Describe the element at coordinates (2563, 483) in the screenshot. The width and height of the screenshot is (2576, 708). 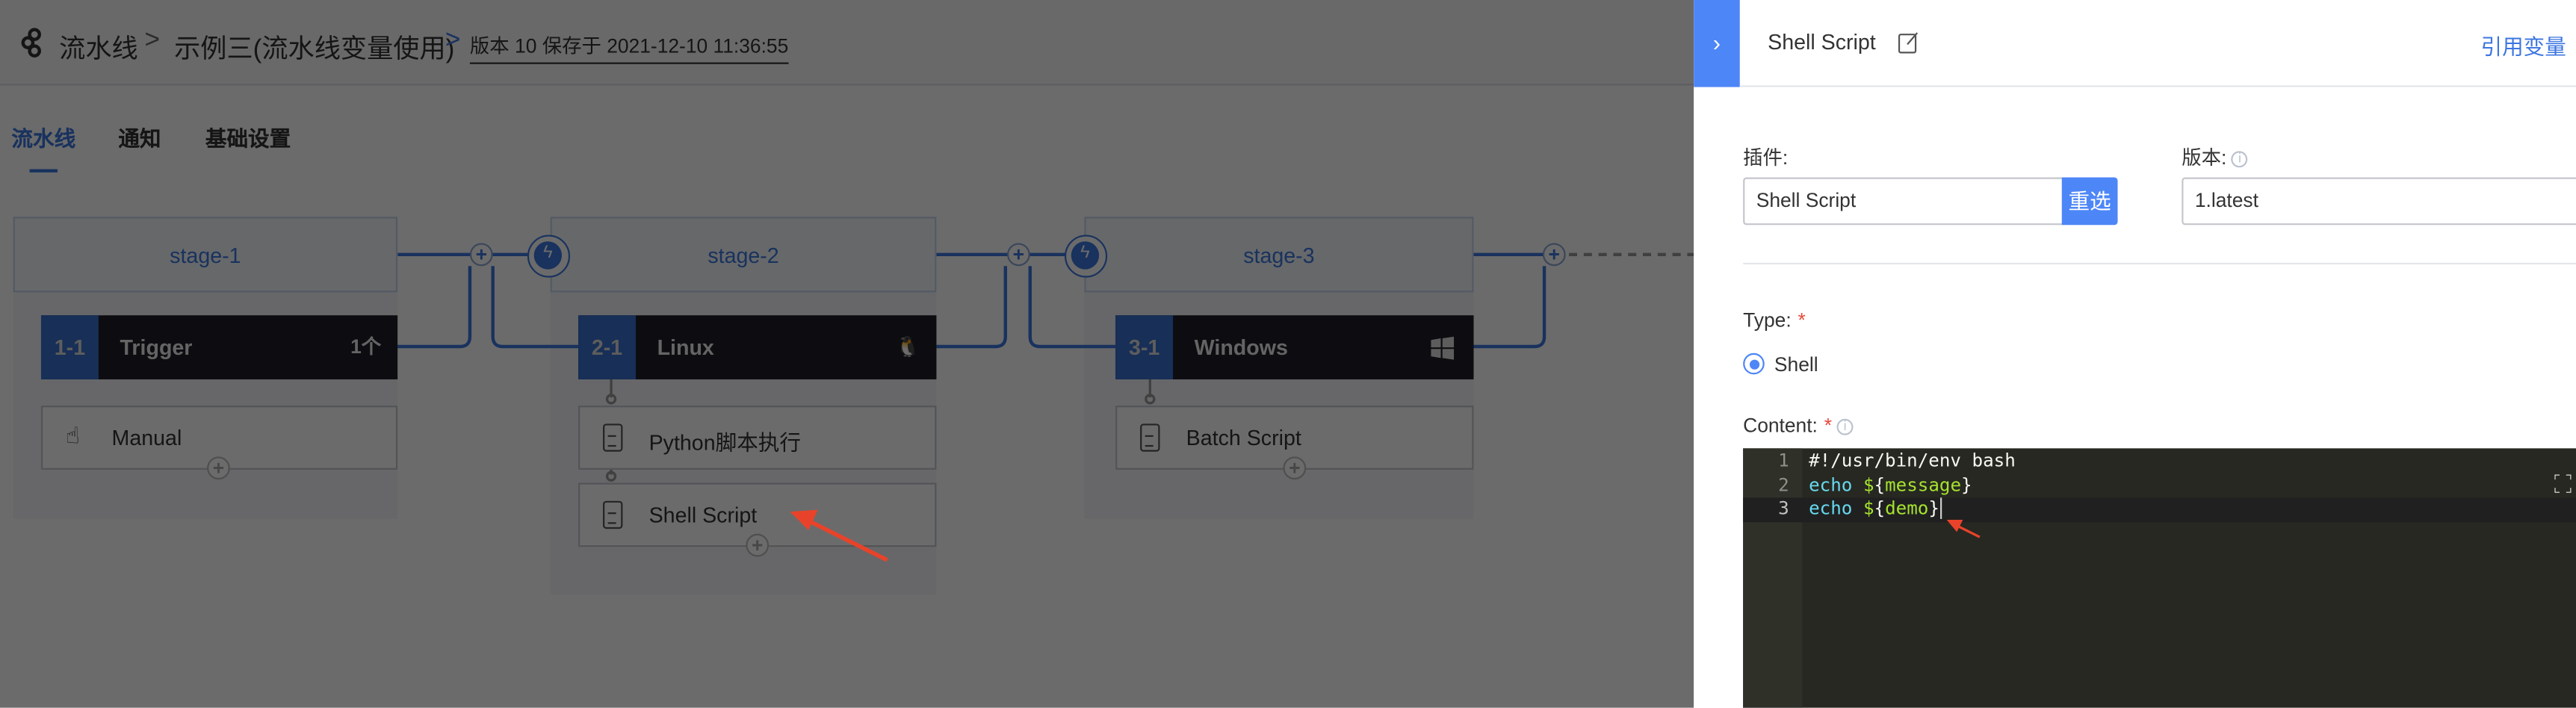
I see `fullscreen-icon` at that location.